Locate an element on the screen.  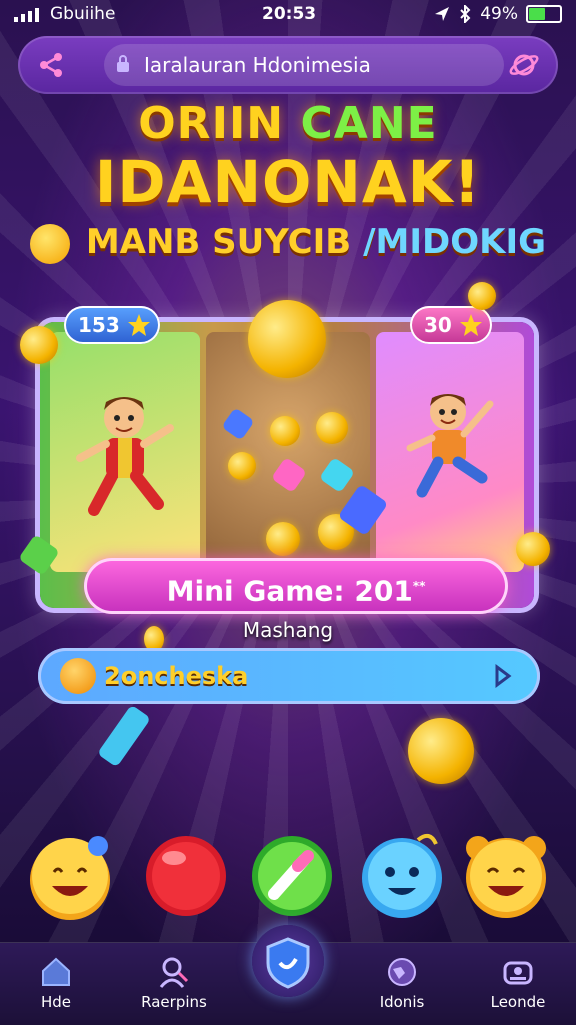
home-icon is located at coordinates (56, 971).